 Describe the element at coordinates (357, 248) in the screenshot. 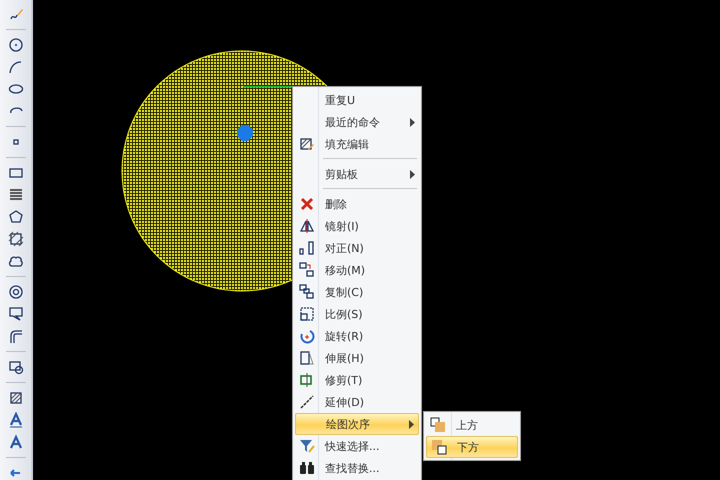

I see `menu-item: 对正(N)` at that location.